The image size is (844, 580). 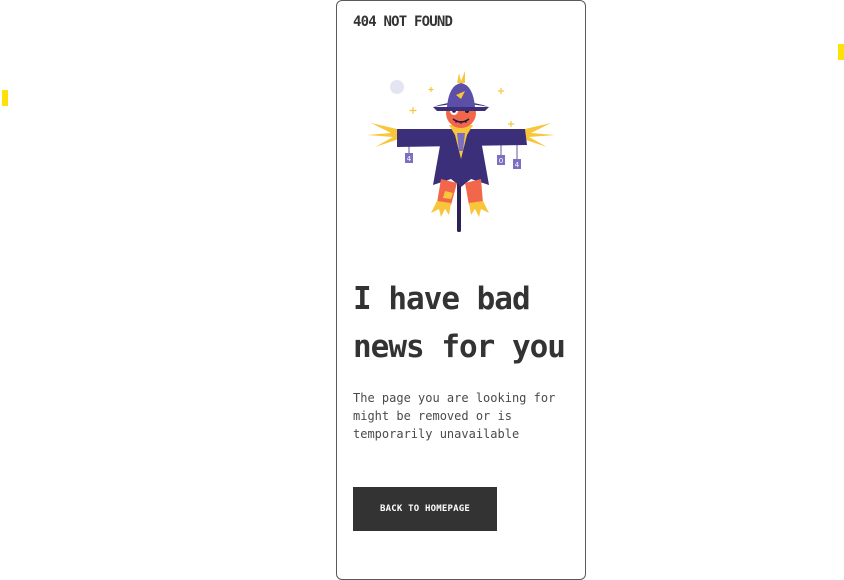 What do you see at coordinates (425, 509) in the screenshot?
I see `back-to-homepage-button: BACK TO HOMEPAGE` at bounding box center [425, 509].